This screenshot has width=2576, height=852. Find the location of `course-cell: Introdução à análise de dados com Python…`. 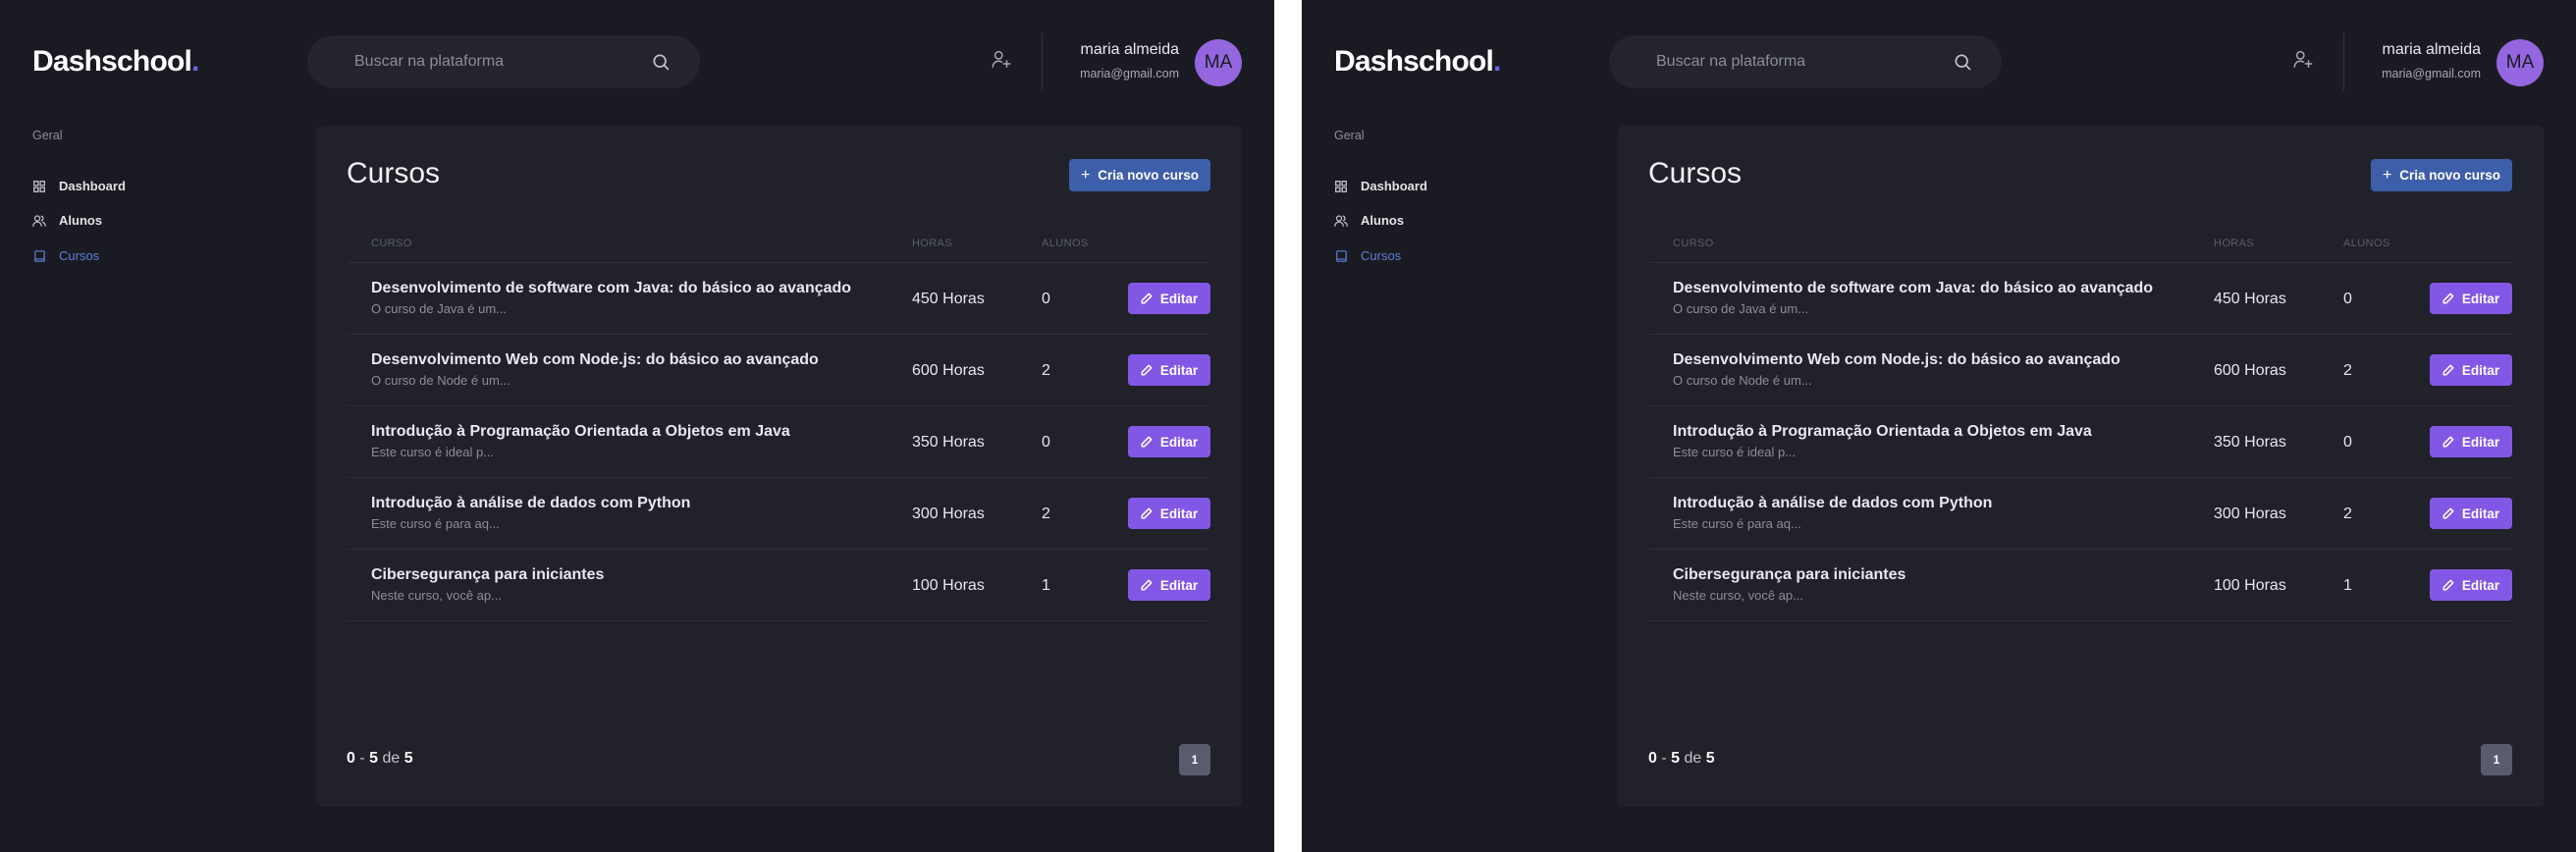

course-cell: Introdução à análise de dados com Python… is located at coordinates (530, 513).